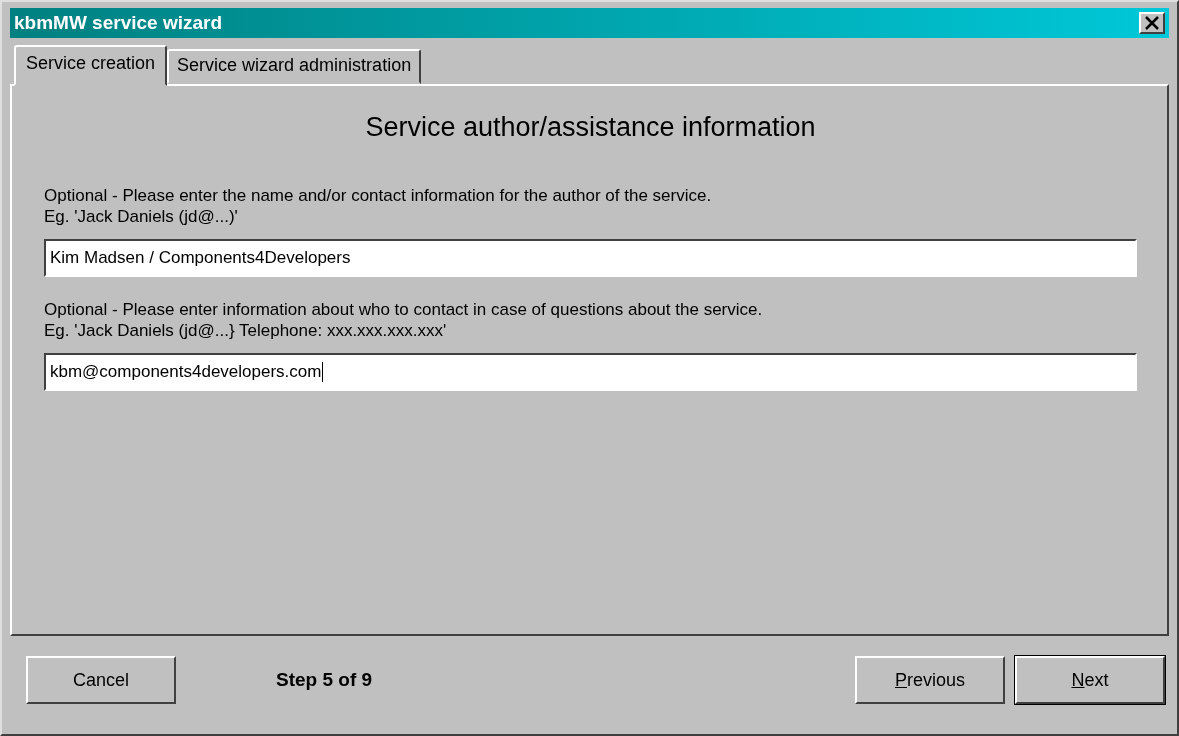  Describe the element at coordinates (91, 65) in the screenshot. I see `tab: Service creation` at that location.